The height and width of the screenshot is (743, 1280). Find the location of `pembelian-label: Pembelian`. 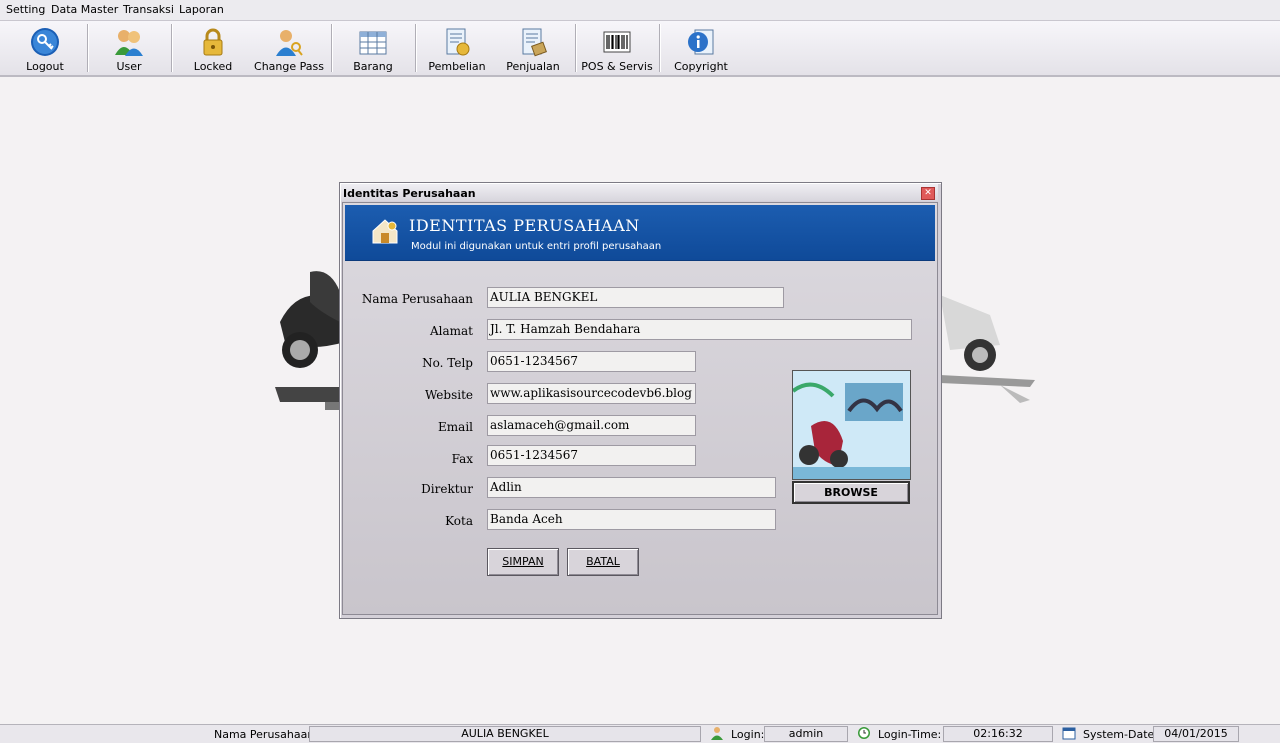

pembelian-label: Pembelian is located at coordinates (457, 66).